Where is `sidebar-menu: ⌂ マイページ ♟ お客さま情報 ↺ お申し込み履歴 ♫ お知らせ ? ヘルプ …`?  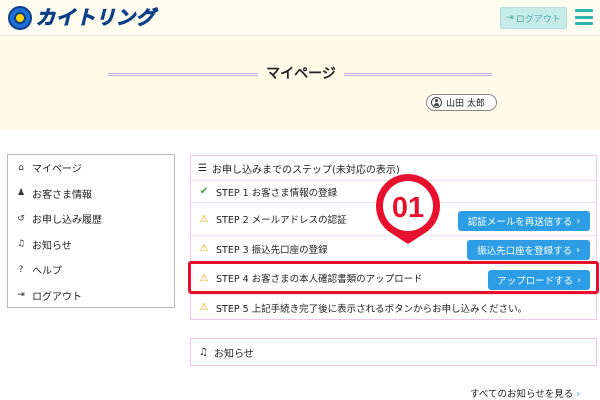
sidebar-menu: ⌂ マイページ ♟ お客さま情報 ↺ お申し込み履歴 ♫ お知らせ ? ヘルプ … is located at coordinates (91, 231).